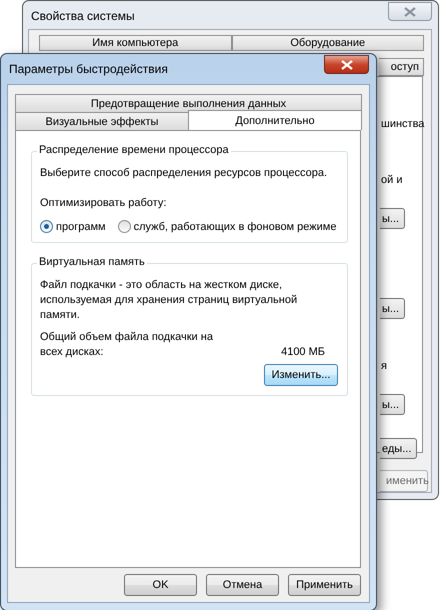  I want to click on dialog-button: Применить, so click(324, 585).